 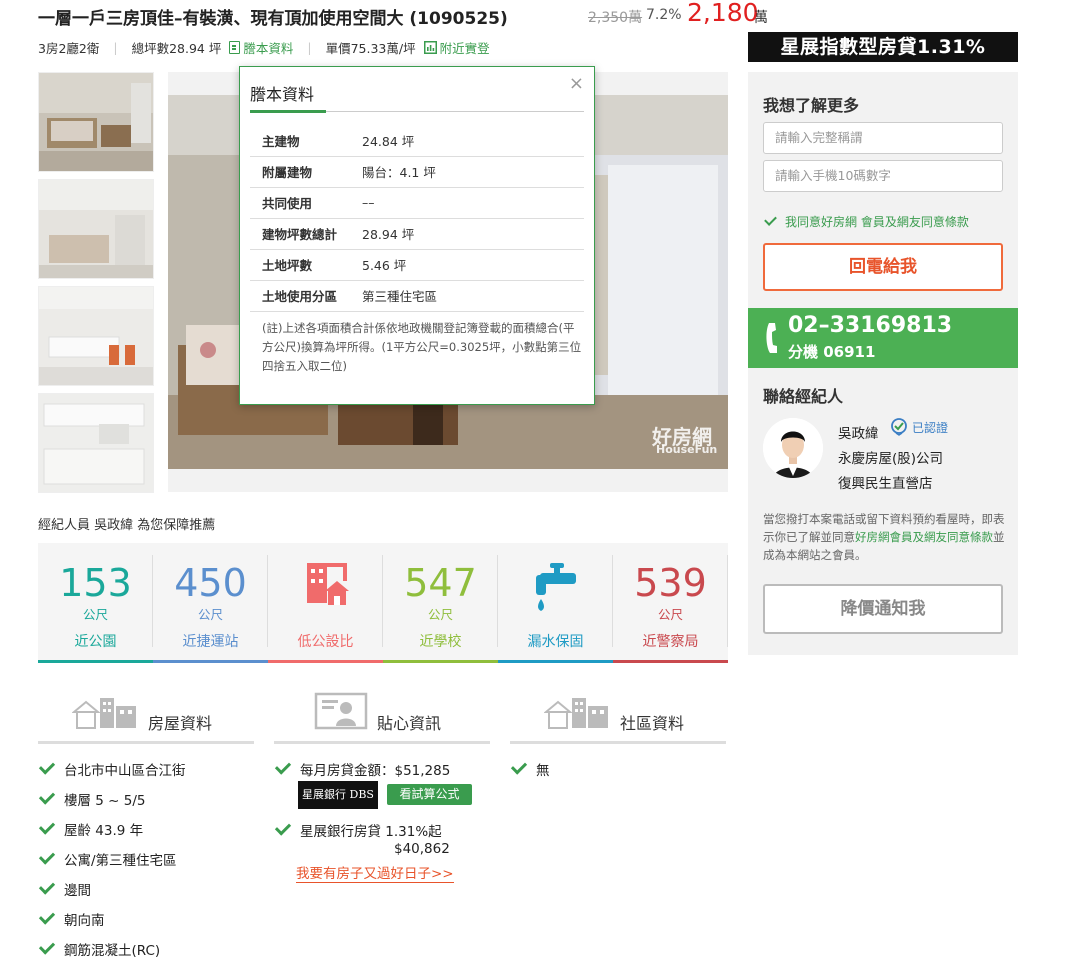 What do you see at coordinates (235, 47) in the screenshot?
I see `document-icon` at bounding box center [235, 47].